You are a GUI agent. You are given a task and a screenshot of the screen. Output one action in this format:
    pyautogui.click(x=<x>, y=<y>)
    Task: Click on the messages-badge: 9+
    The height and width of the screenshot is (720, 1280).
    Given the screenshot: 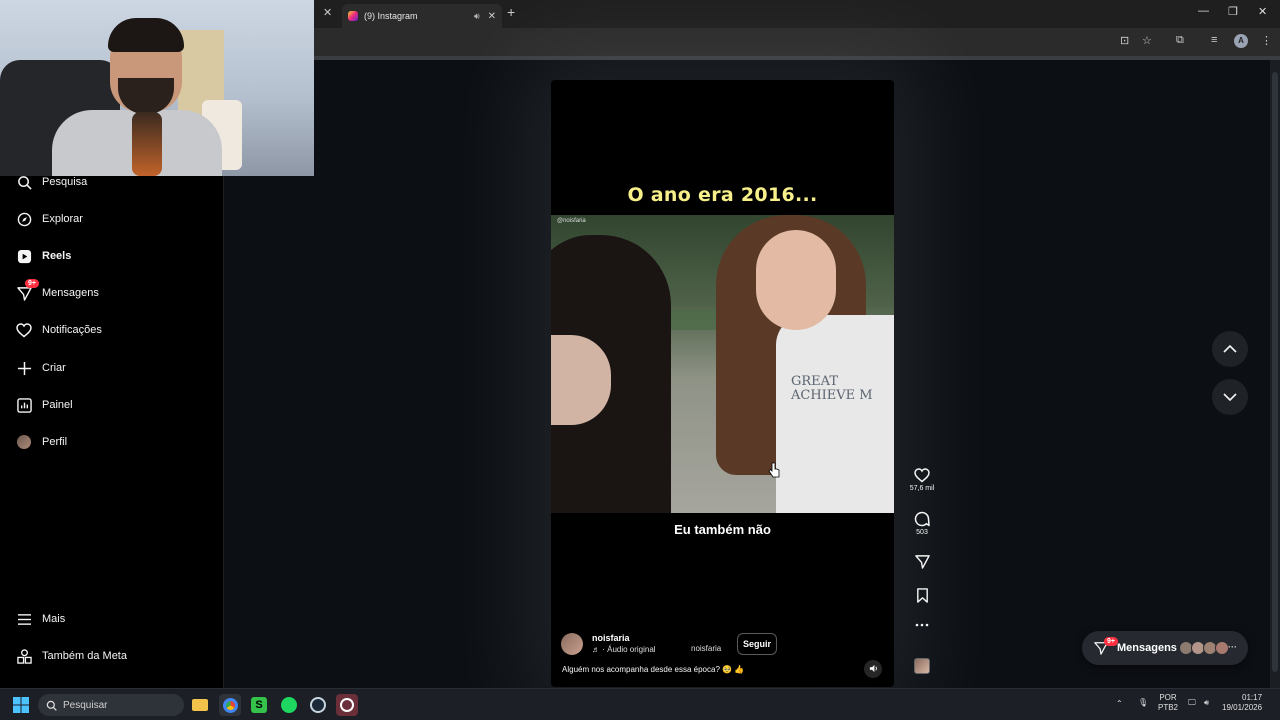 What is the action you would take?
    pyautogui.click(x=32, y=283)
    